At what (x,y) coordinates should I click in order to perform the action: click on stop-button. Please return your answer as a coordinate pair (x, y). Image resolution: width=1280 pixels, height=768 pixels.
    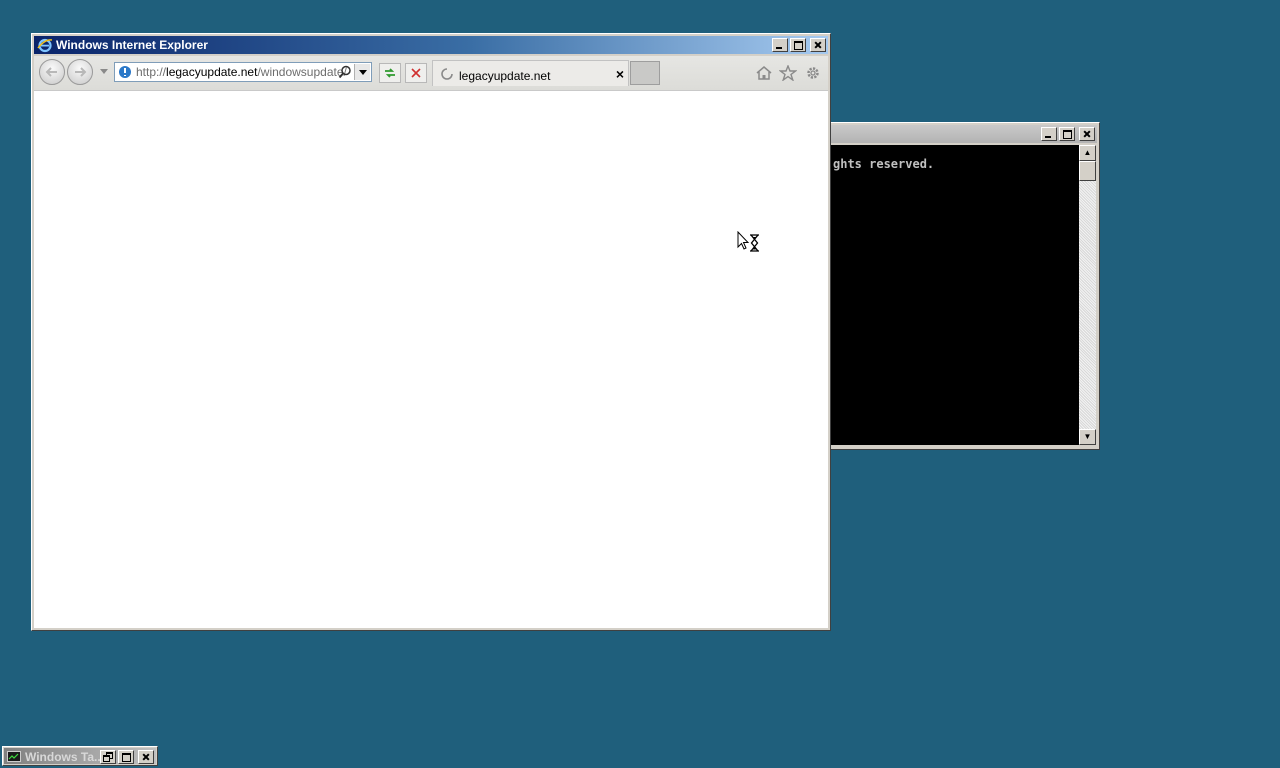
    Looking at the image, I should click on (416, 73).